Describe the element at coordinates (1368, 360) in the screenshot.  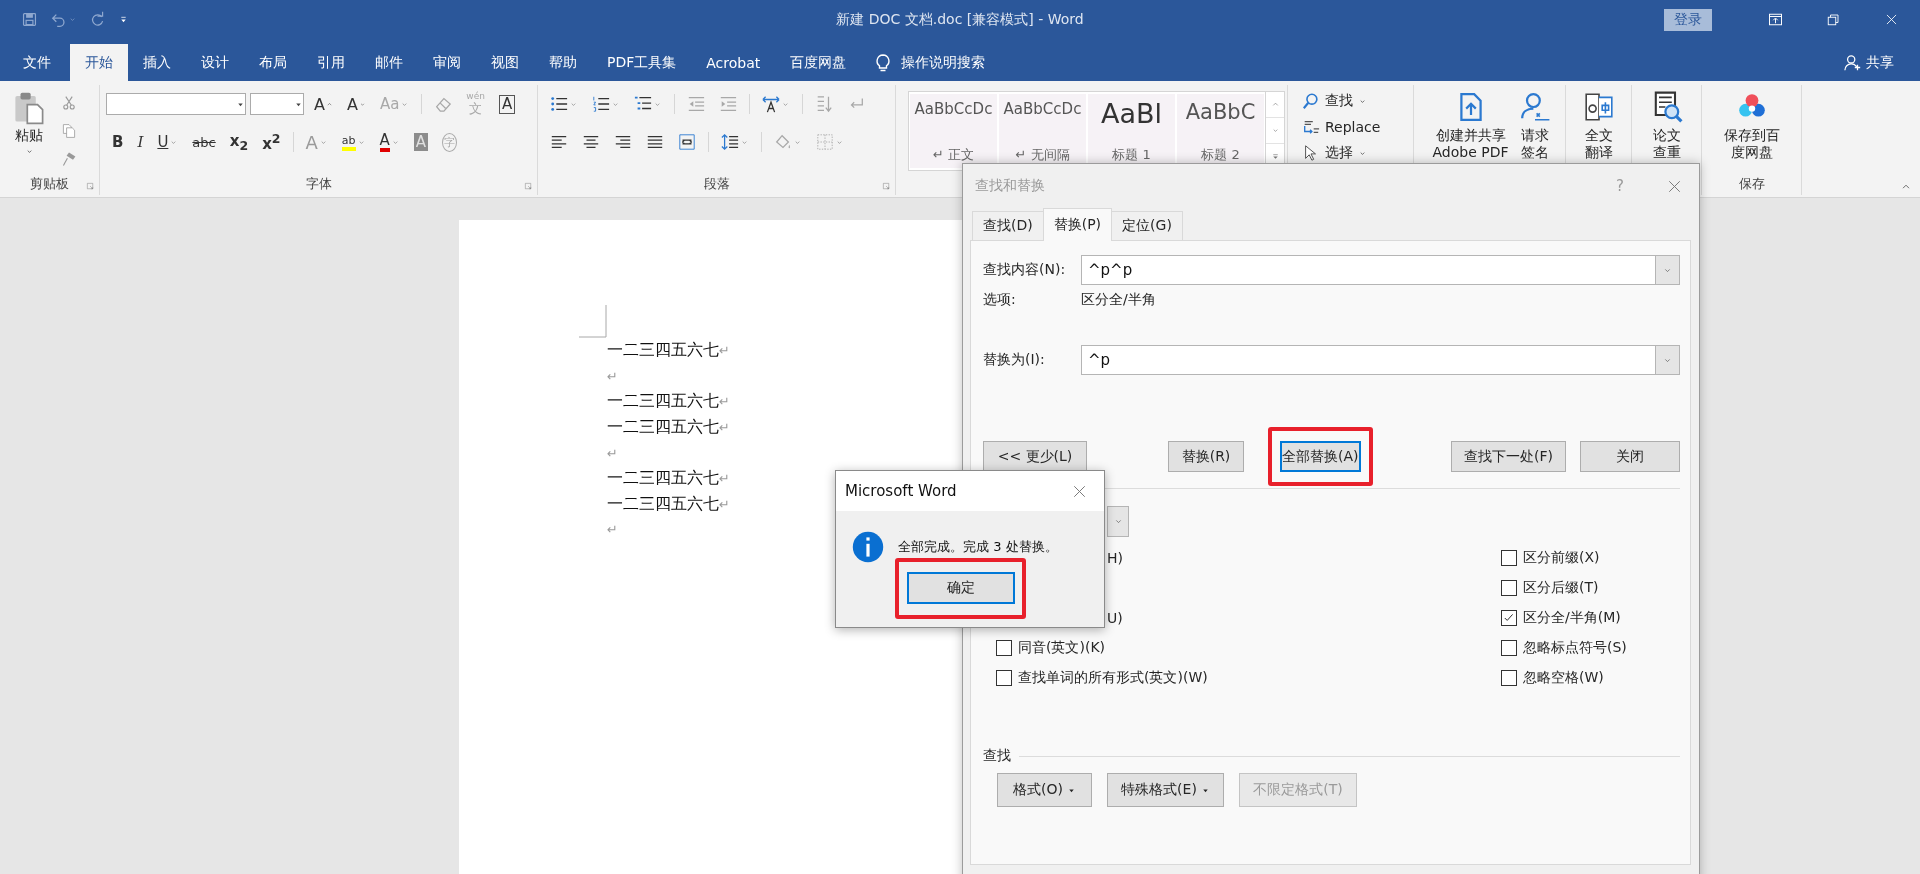
I see `replace-with-field: ^p` at that location.